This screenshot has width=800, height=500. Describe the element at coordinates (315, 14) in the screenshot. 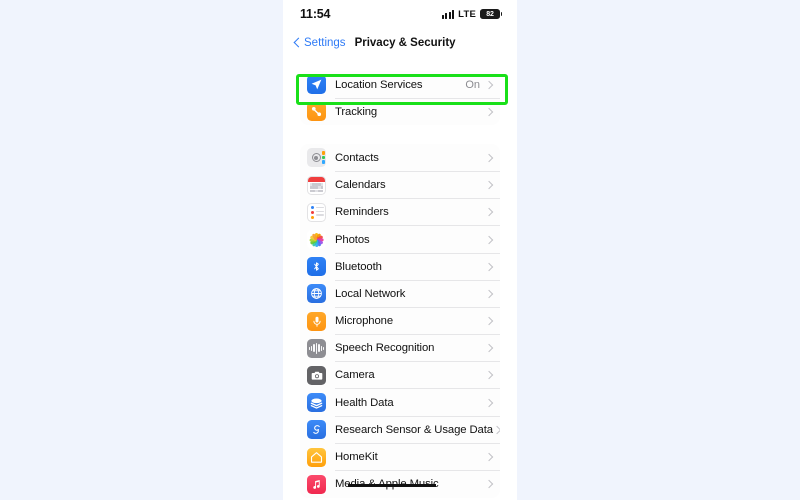

I see `status-bar-clock: 11:54` at that location.